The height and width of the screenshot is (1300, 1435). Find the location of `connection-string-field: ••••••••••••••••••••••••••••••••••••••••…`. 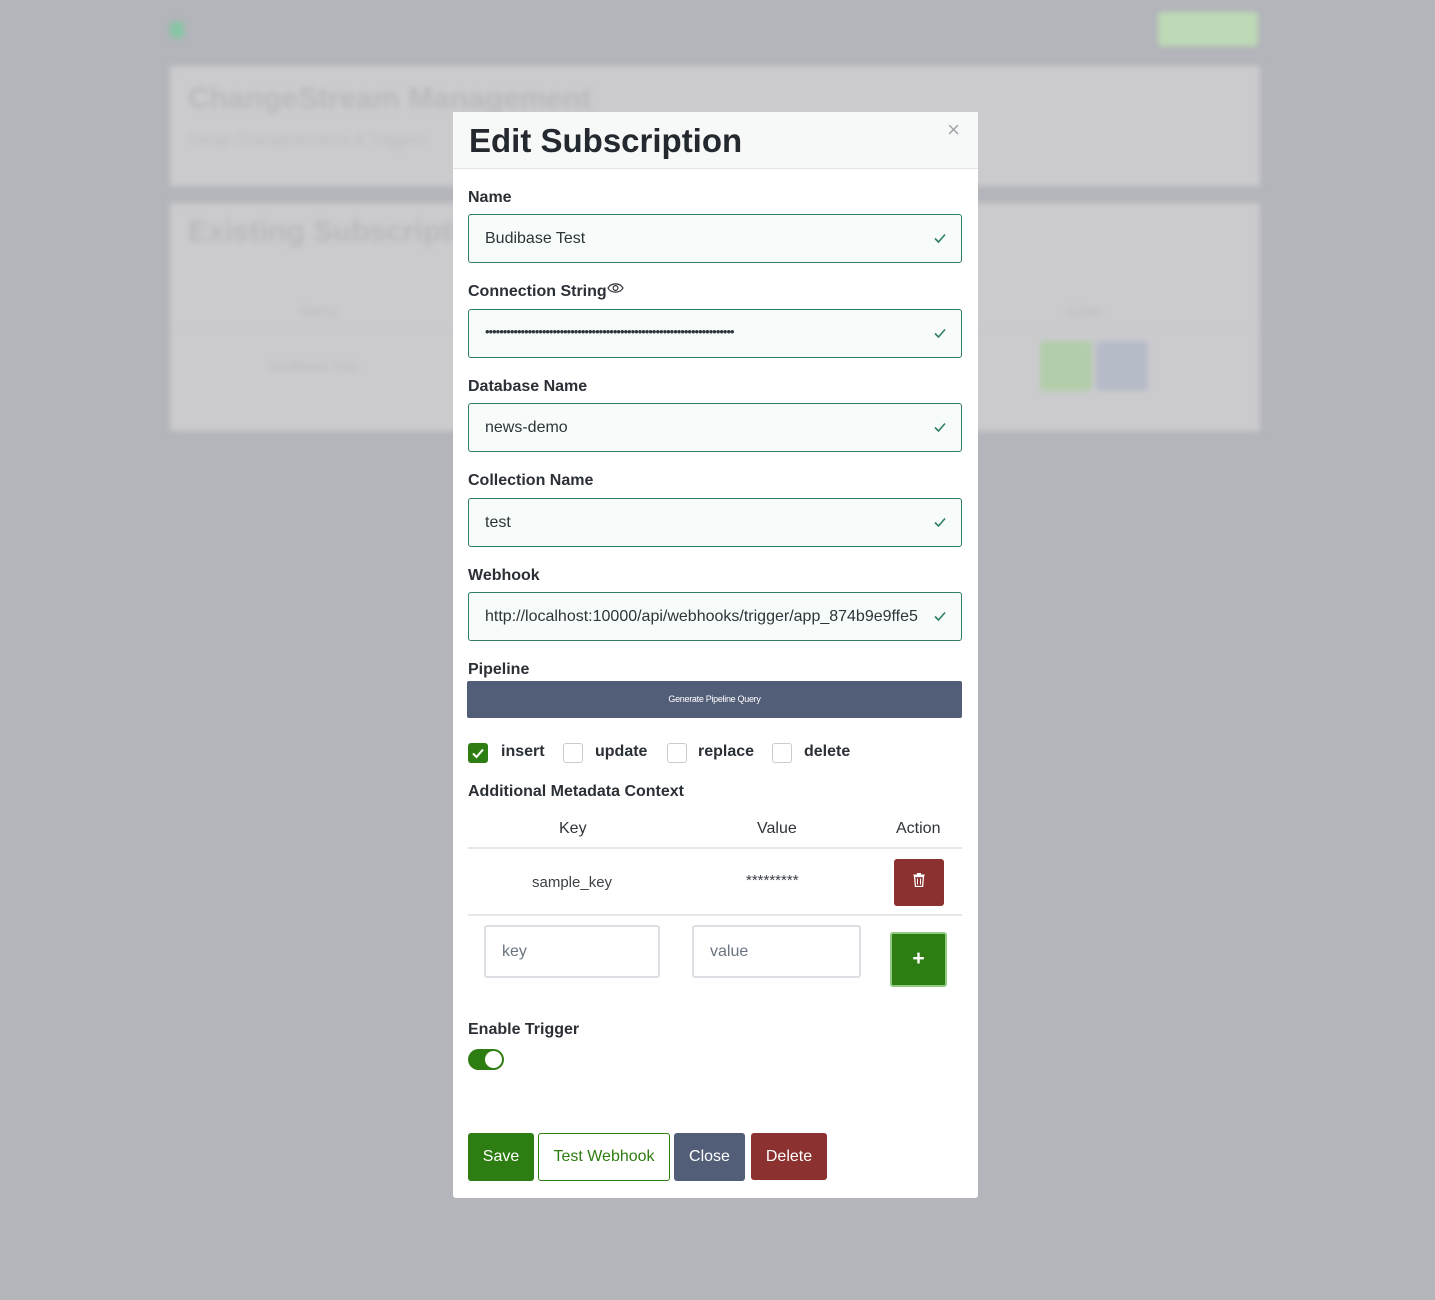

connection-string-field: ••••••••••••••••••••••••••••••••••••••••… is located at coordinates (715, 333).